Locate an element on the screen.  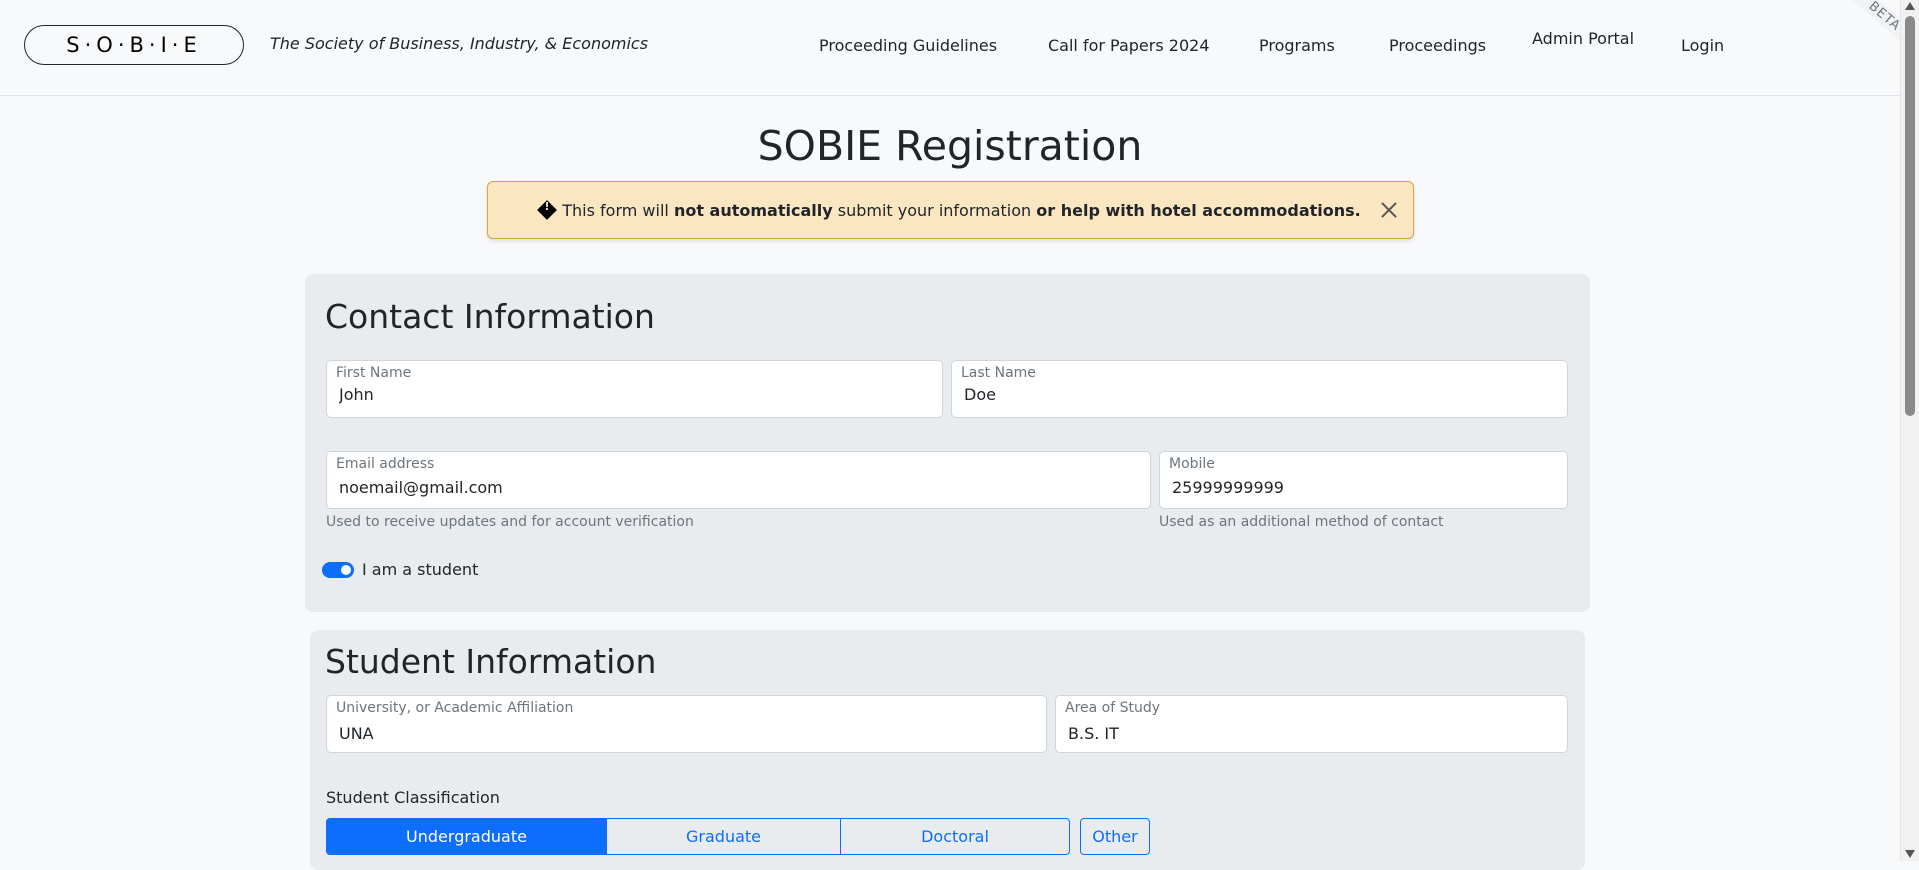
mobile-input is located at coordinates (1363, 487).